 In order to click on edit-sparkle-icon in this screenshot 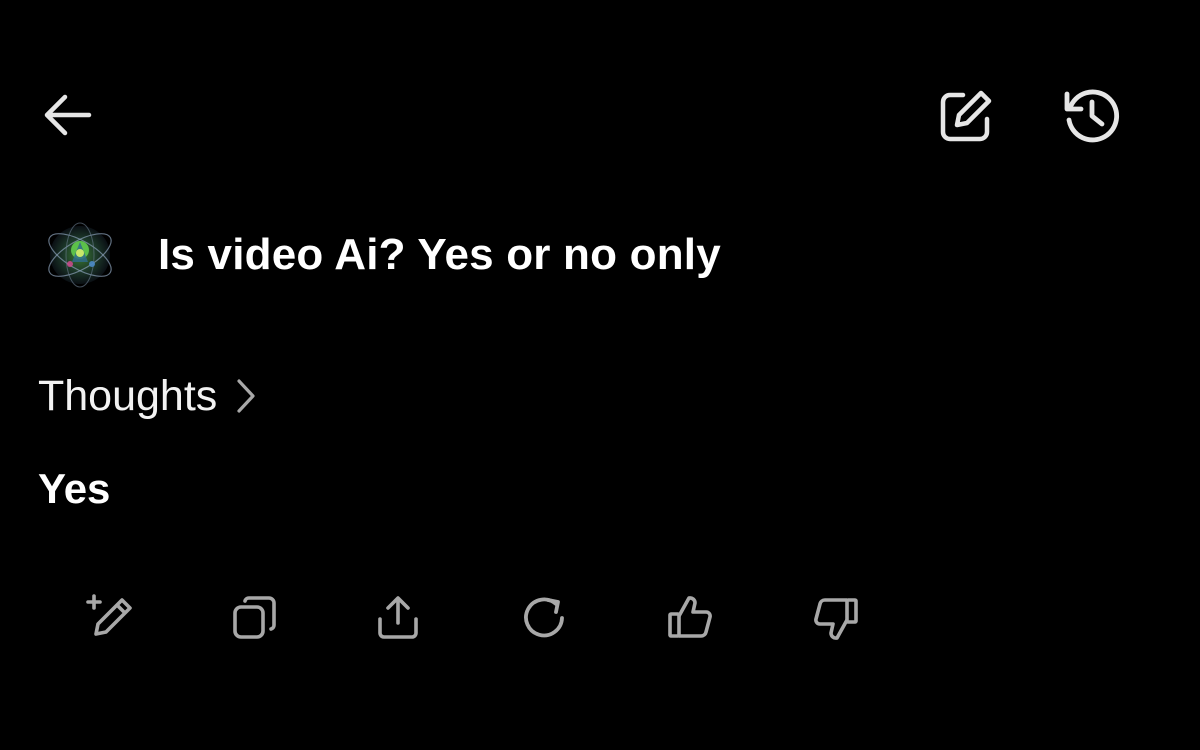, I will do `click(109, 615)`.